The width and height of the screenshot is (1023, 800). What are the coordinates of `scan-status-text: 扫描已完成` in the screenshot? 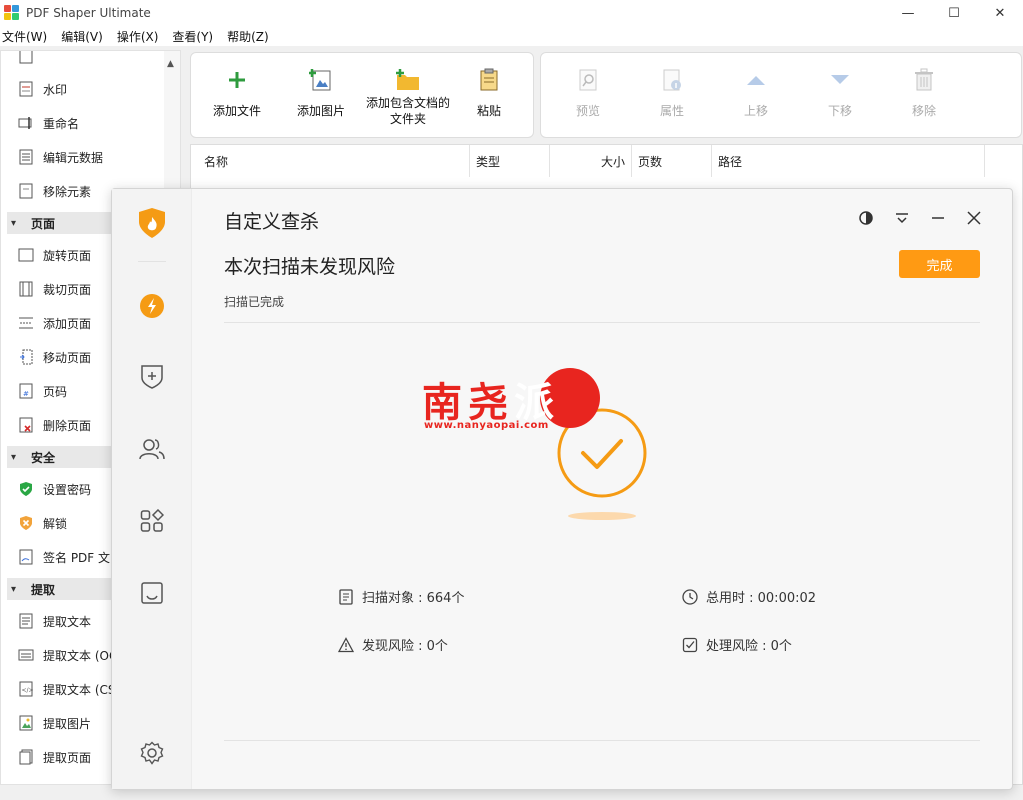 It's located at (254, 302).